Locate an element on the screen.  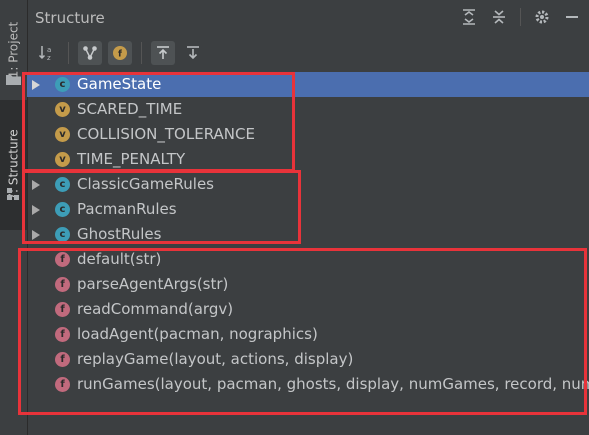
tree-item-label: replayGame(layout, actions, display) is located at coordinates (215, 359).